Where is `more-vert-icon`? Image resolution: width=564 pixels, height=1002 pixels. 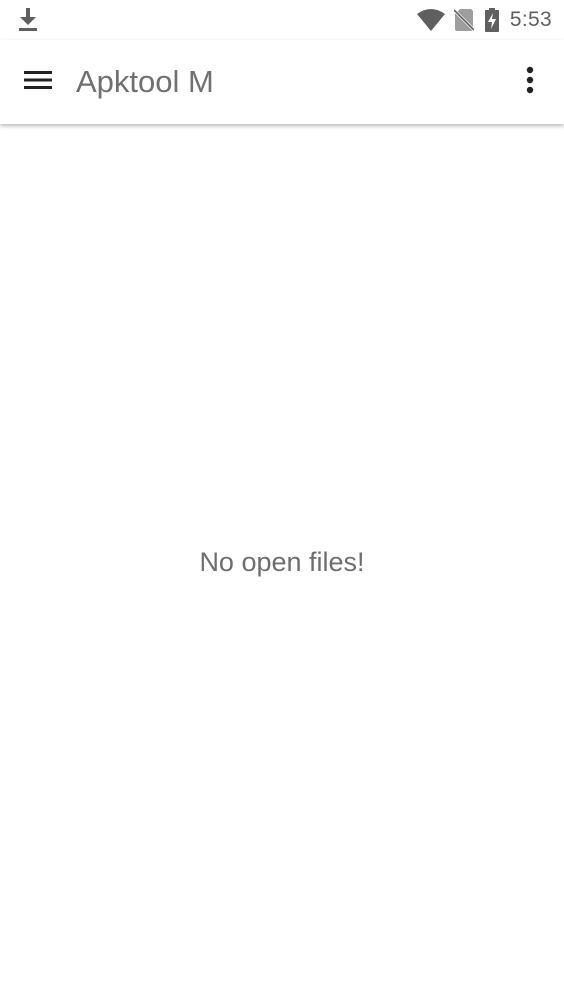 more-vert-icon is located at coordinates (530, 82).